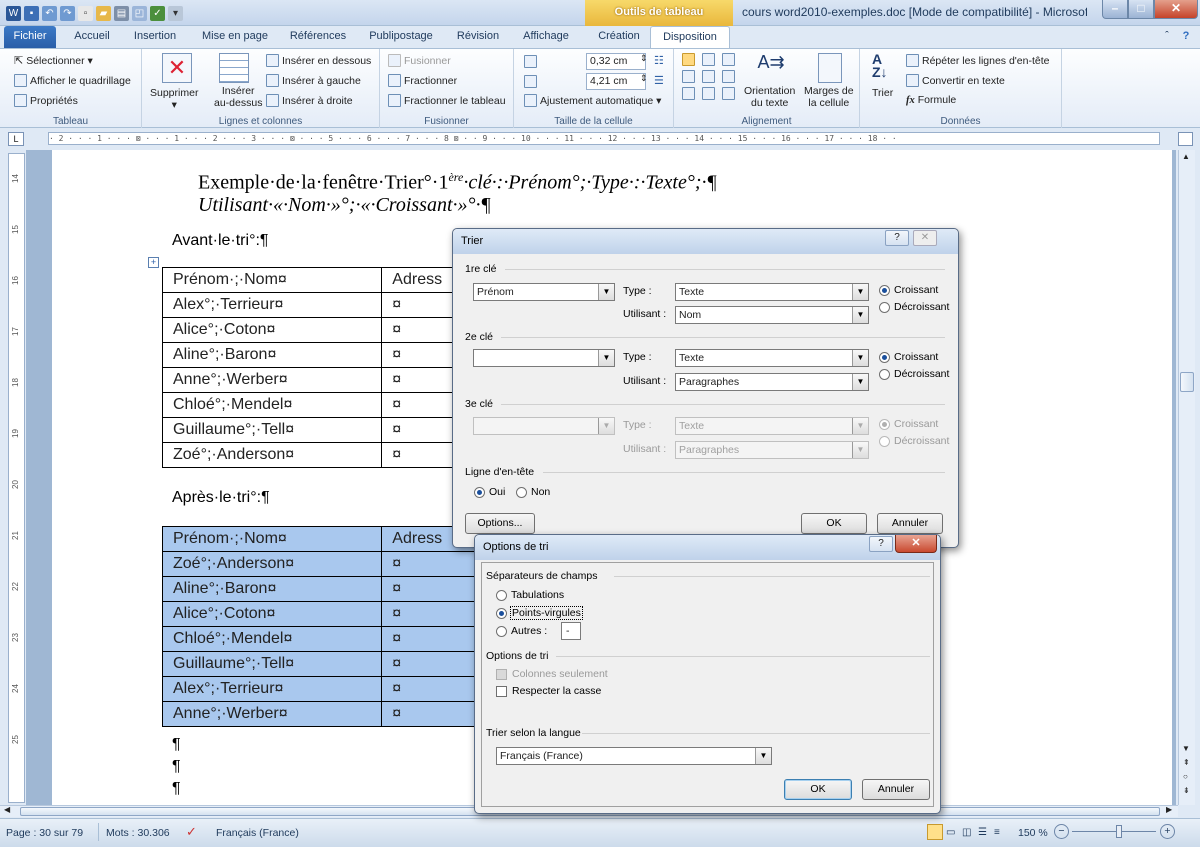 Image resolution: width=1200 pixels, height=847 pixels. Describe the element at coordinates (537, 595) in the screenshot. I see `tabs-label: Tabulations` at that location.